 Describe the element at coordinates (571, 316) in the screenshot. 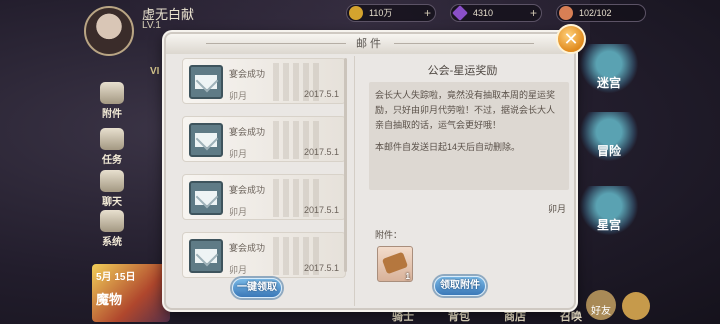

I see `bottom-item-summon: 召唤` at that location.